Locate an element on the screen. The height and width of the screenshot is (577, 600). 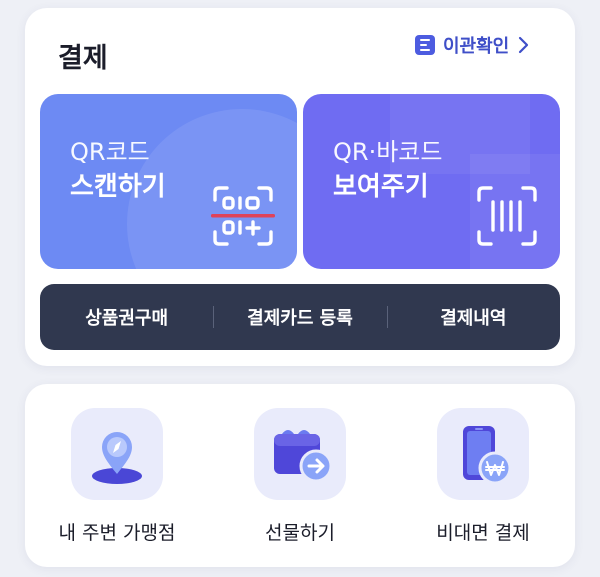
chevron-right-icon is located at coordinates (524, 45).